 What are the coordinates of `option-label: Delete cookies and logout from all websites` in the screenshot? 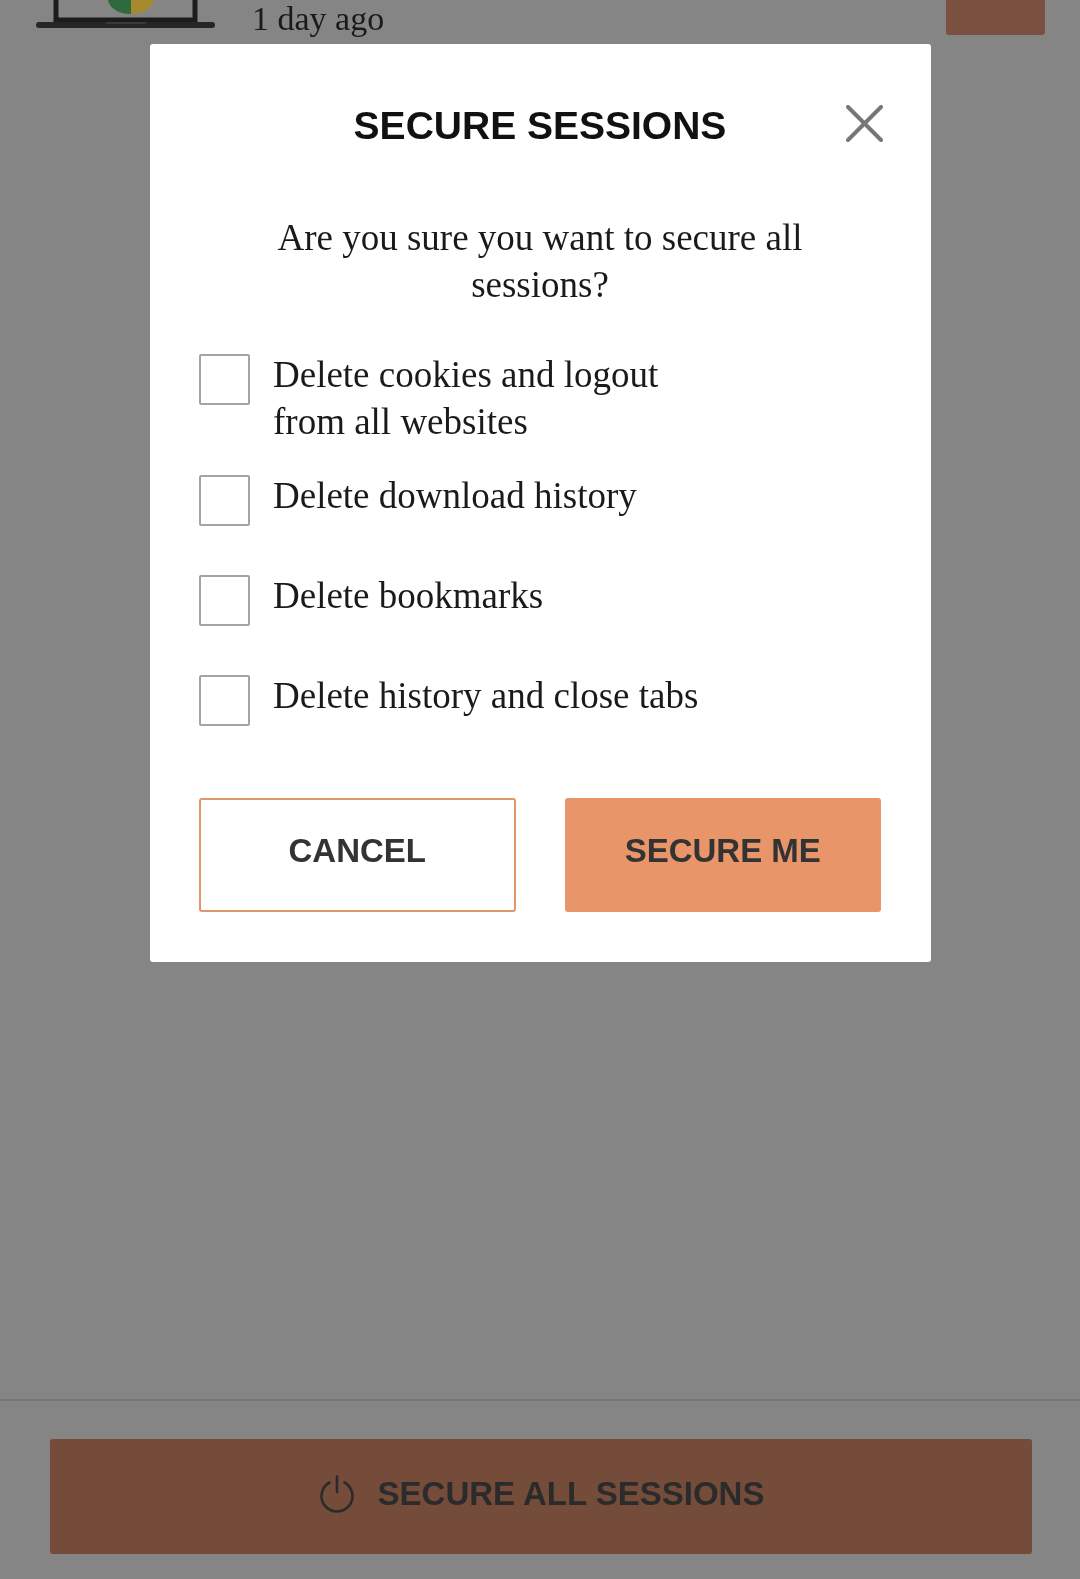 It's located at (466, 398).